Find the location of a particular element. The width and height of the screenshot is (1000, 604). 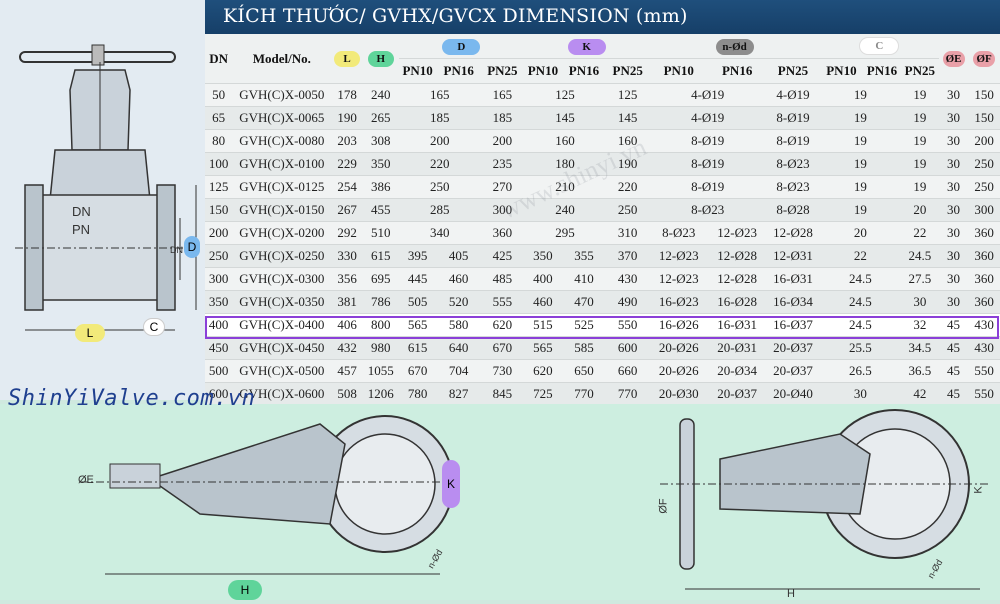

cell-k-pn25: 310 is located at coordinates (628, 233).